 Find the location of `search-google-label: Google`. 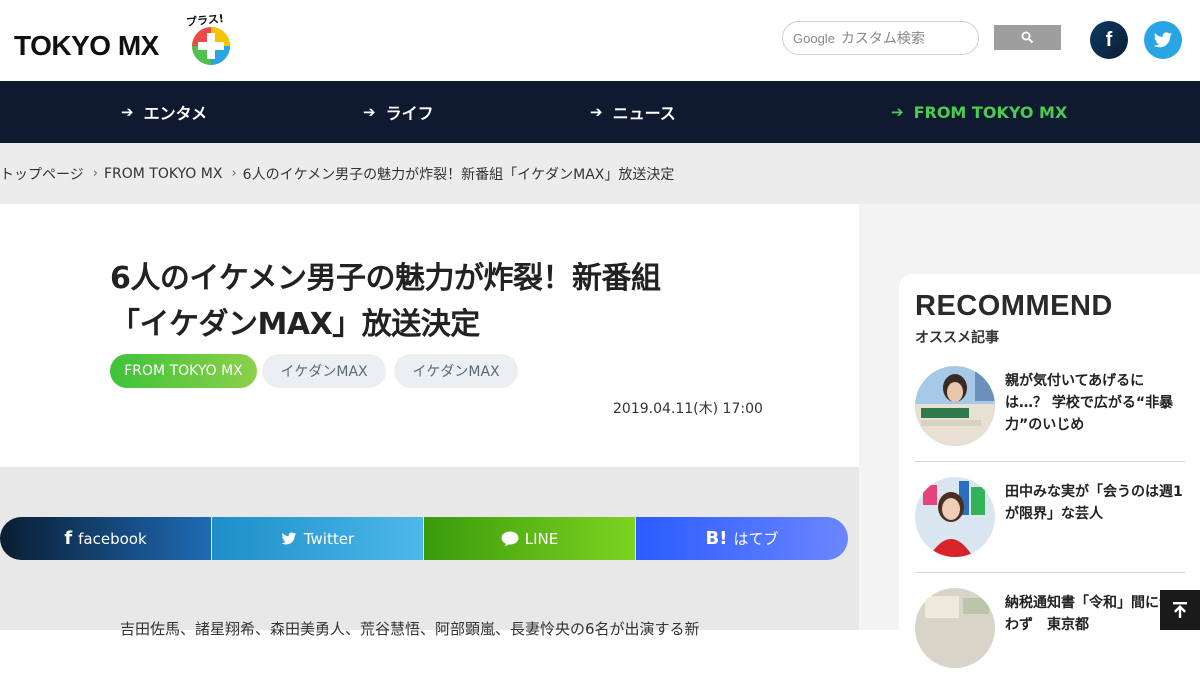

search-google-label: Google is located at coordinates (814, 38).